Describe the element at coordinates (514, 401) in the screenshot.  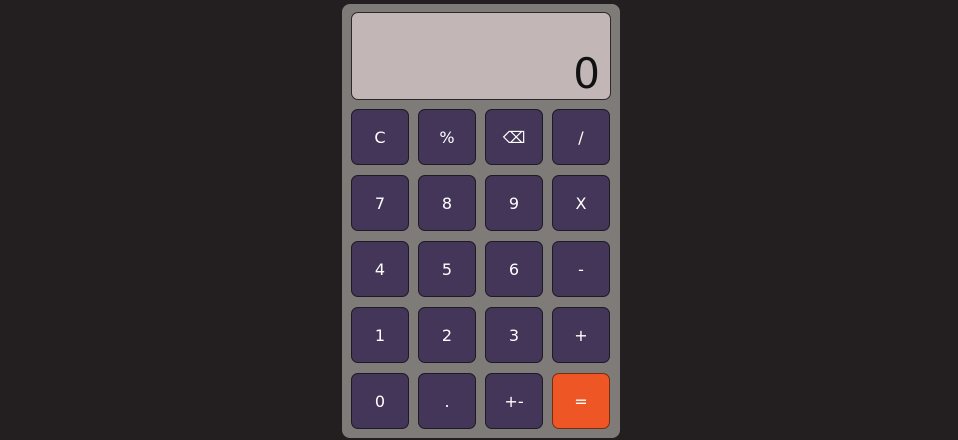
I see `negate-button: +-` at that location.